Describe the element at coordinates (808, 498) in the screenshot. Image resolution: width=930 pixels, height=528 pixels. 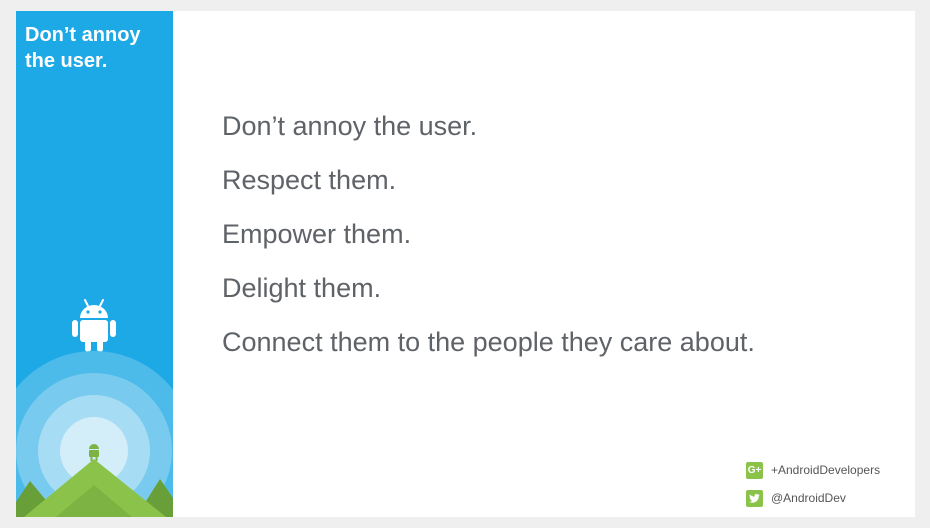
I see `twitter-handle: @AndroidDev` at that location.